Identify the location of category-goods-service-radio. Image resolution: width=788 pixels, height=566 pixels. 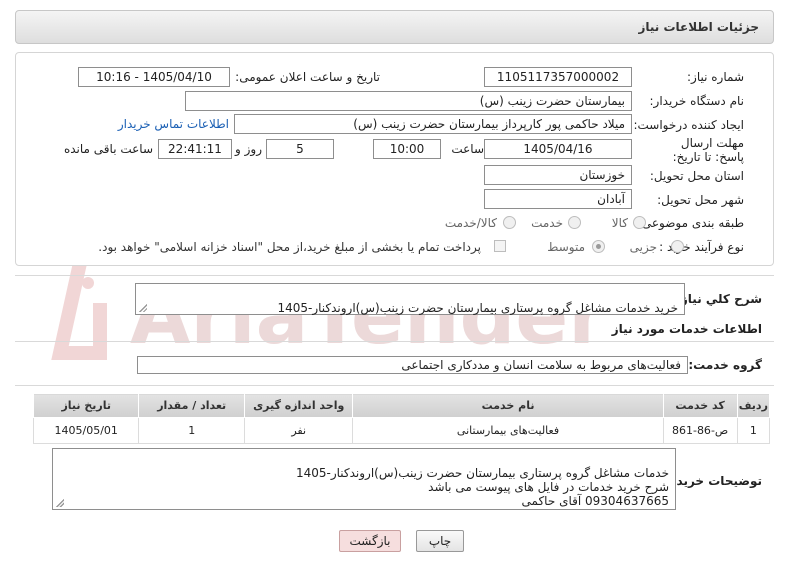
(509, 222).